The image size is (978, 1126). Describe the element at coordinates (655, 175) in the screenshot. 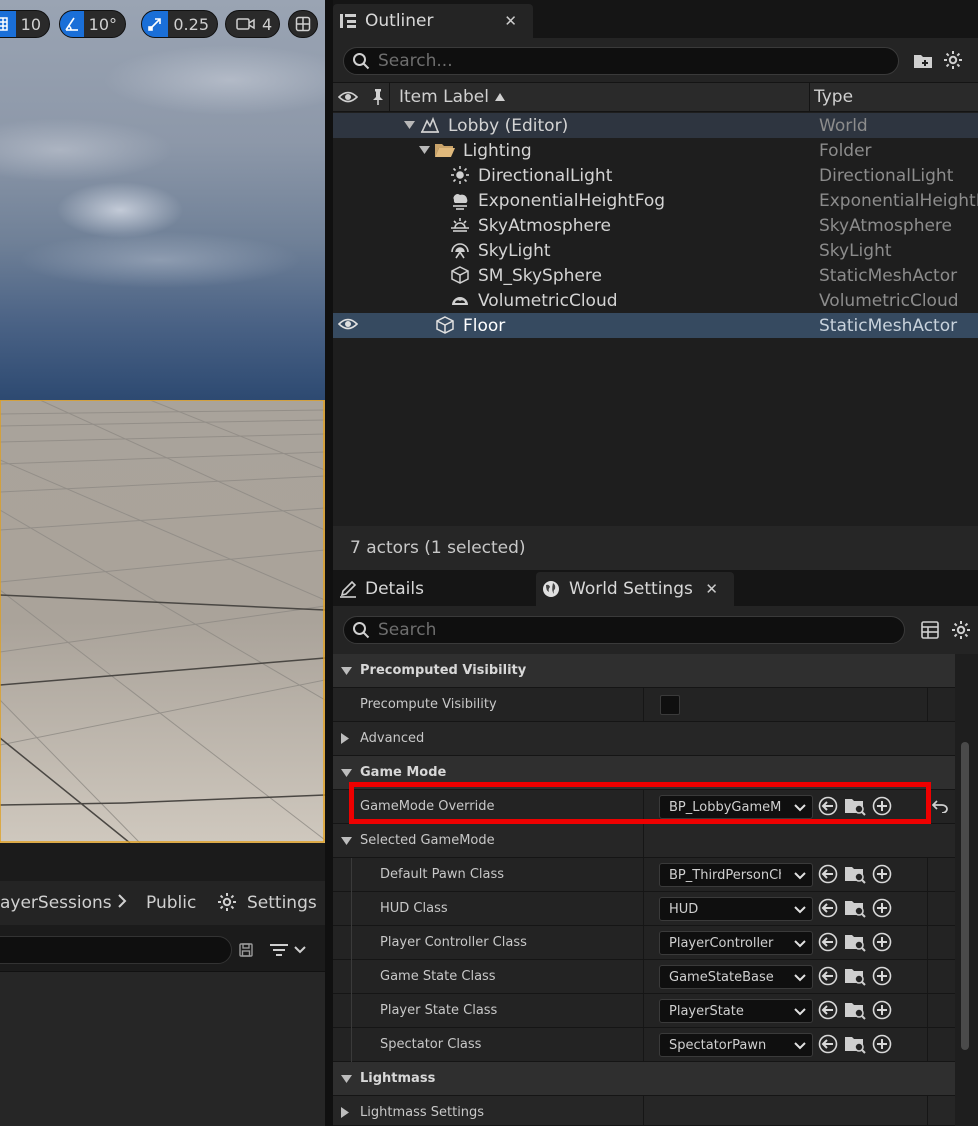

I see `outliner-row-actor: DirectionalLight DirectionalLight` at that location.